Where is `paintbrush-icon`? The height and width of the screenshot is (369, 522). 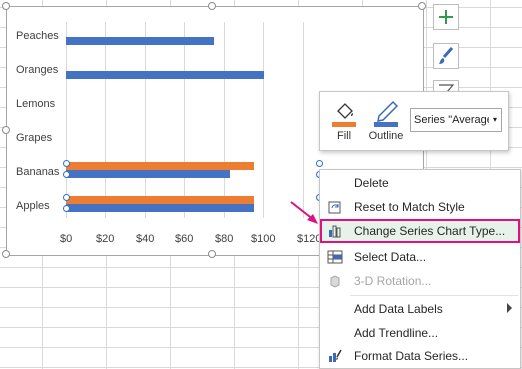 paintbrush-icon is located at coordinates (446, 55).